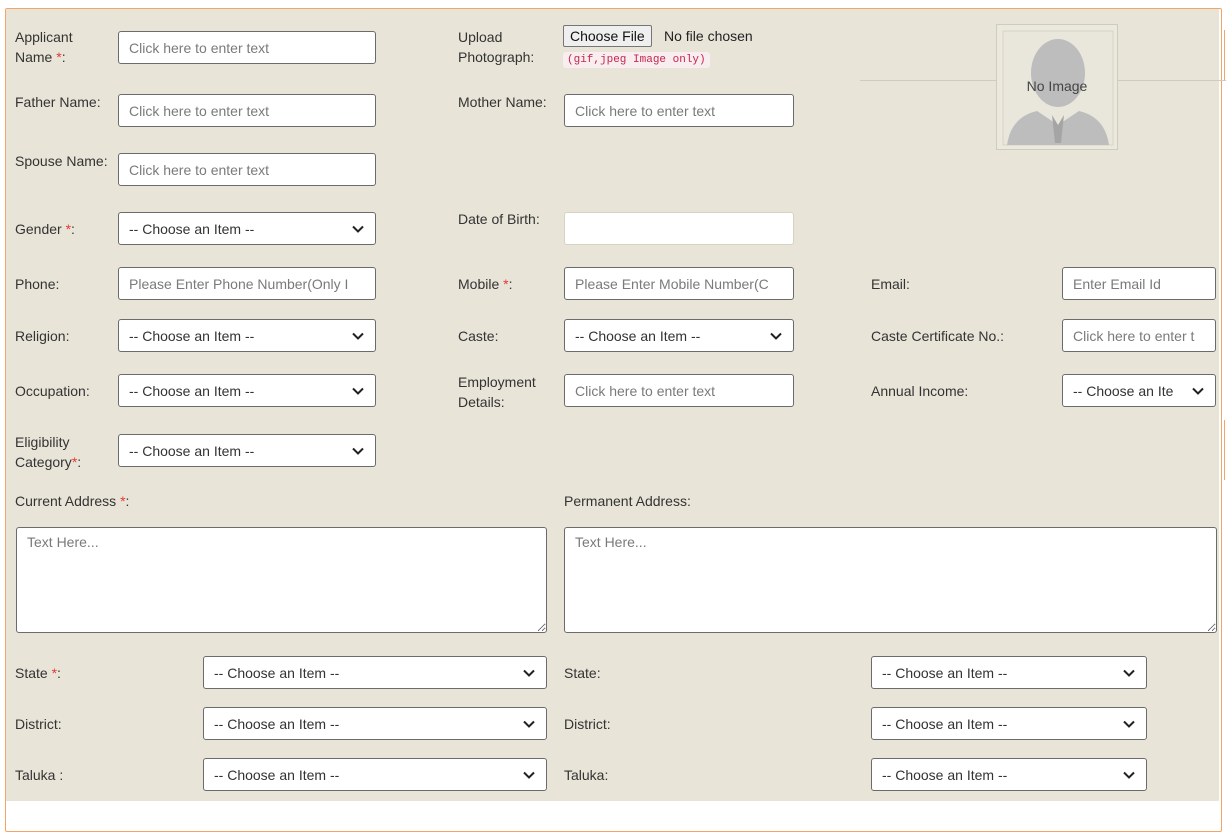 This screenshot has width=1227, height=833. I want to click on current-address-textarea, so click(281, 580).